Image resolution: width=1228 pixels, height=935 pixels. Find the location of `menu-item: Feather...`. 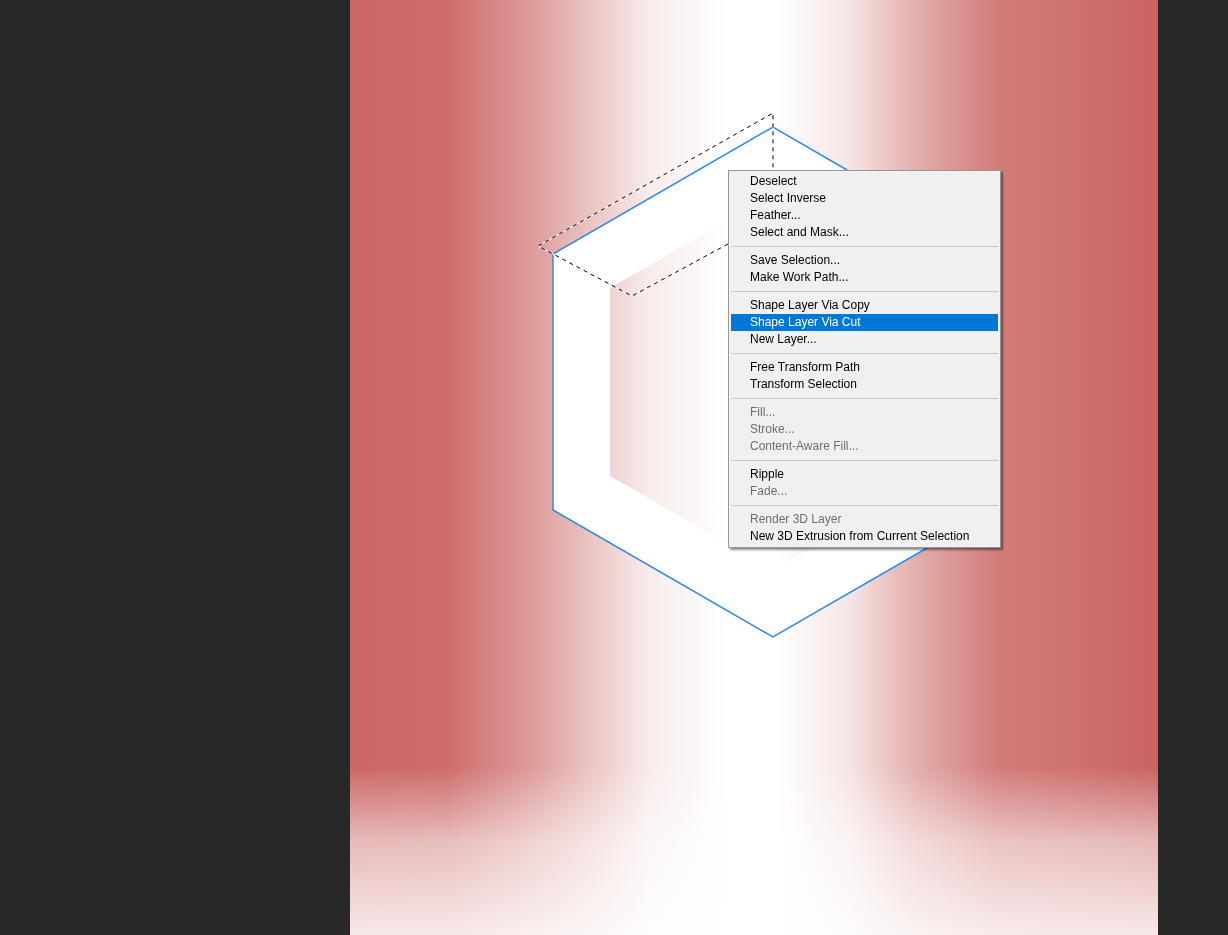

menu-item: Feather... is located at coordinates (864, 215).